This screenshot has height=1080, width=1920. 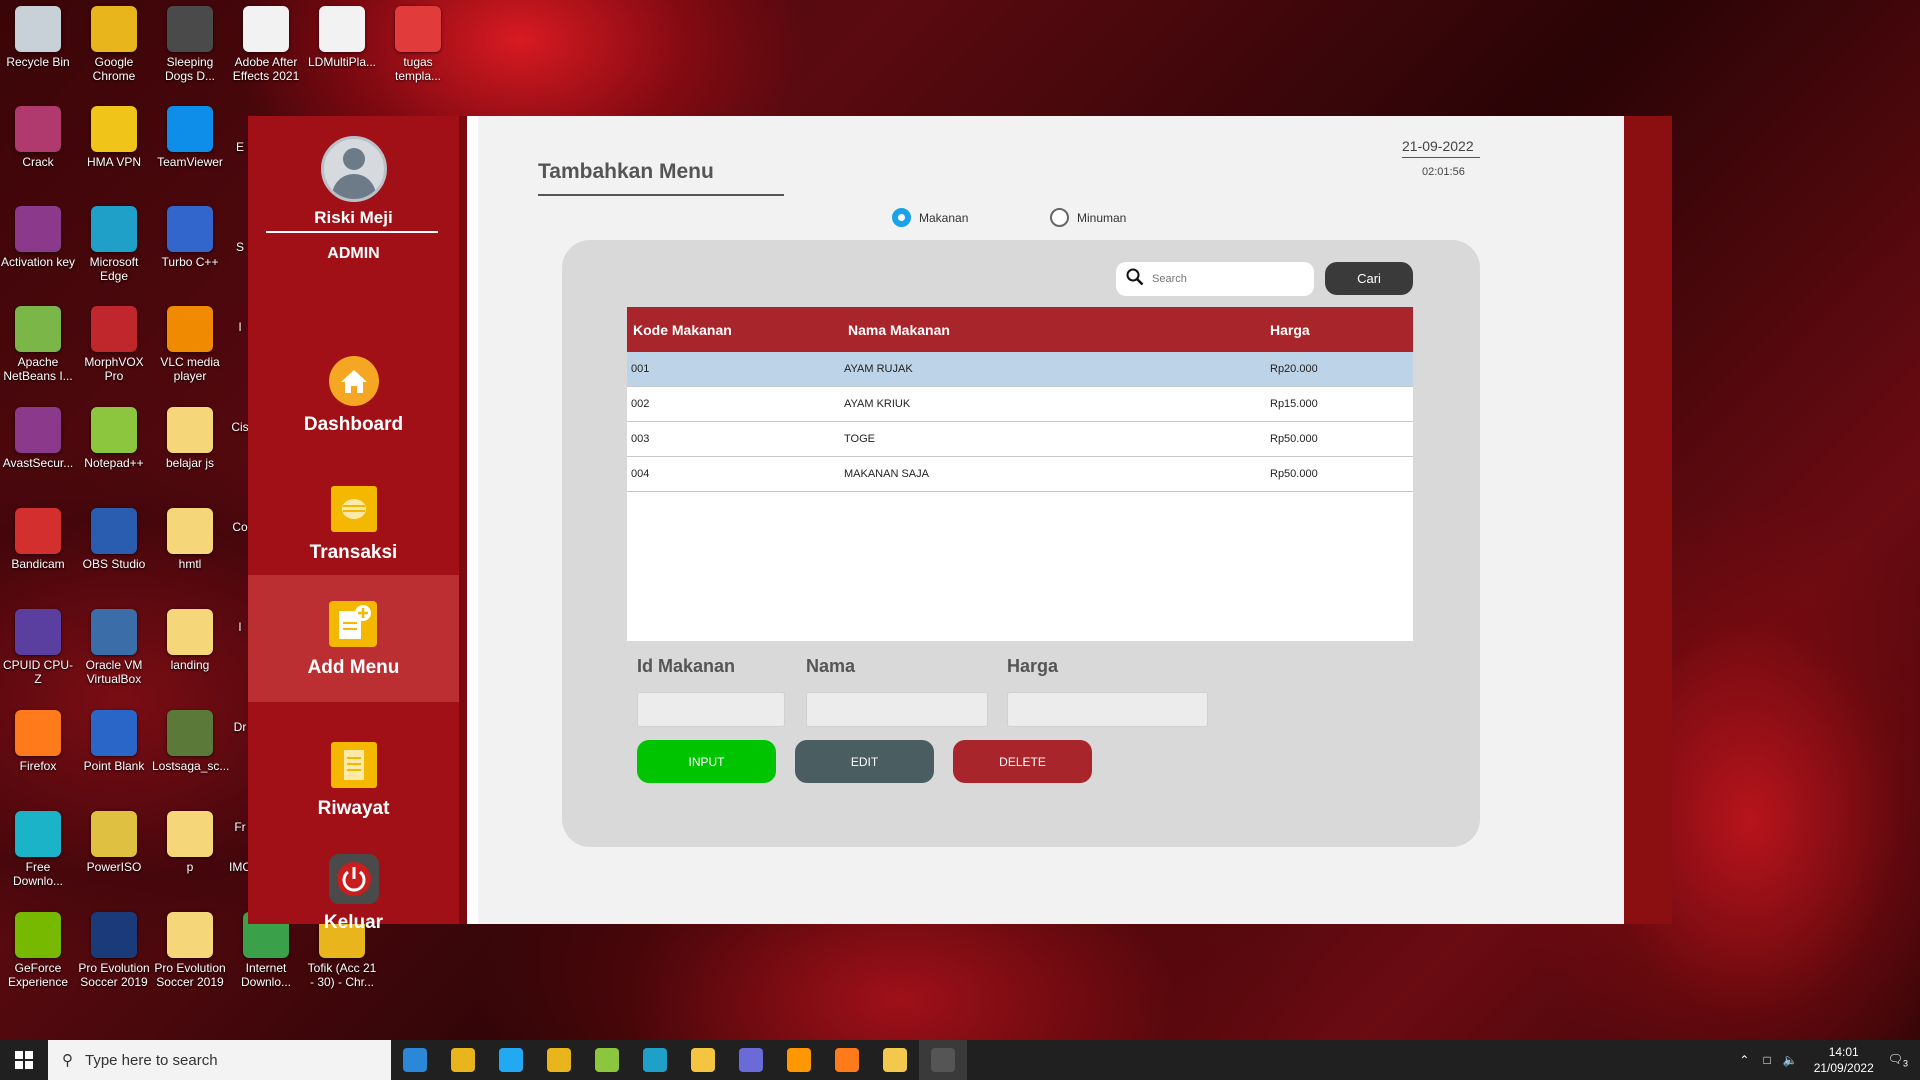 I want to click on title-underline, so click(x=661, y=195).